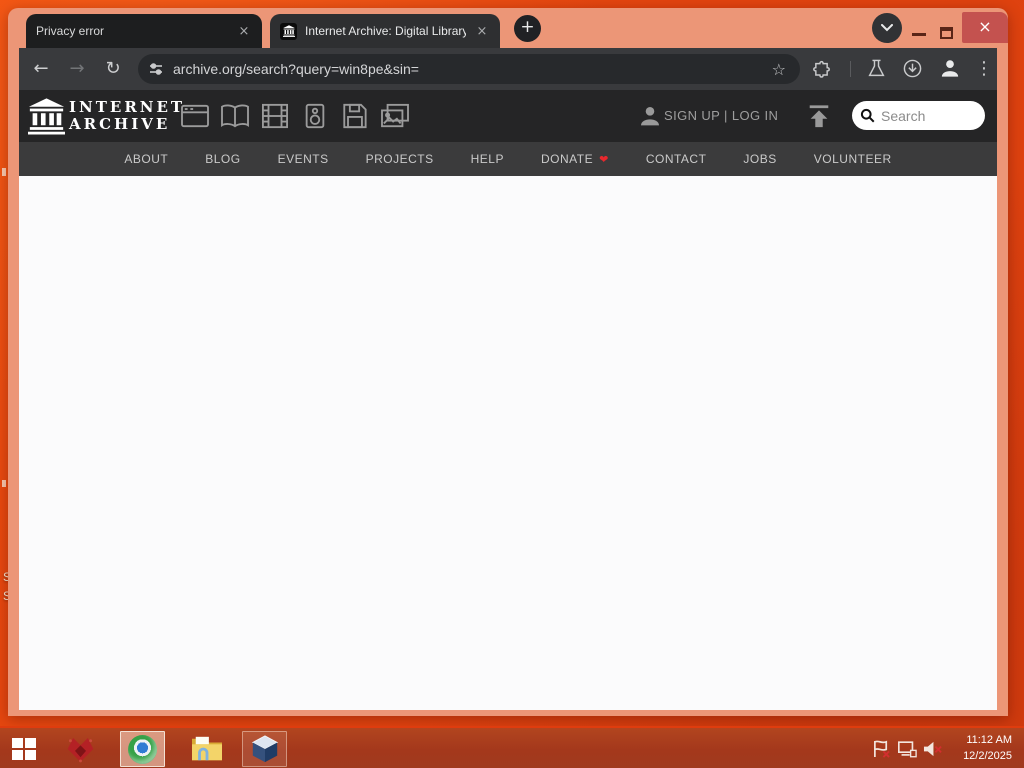 This screenshot has width=1024, height=768. I want to click on toolbar-divider, so click(850, 69).